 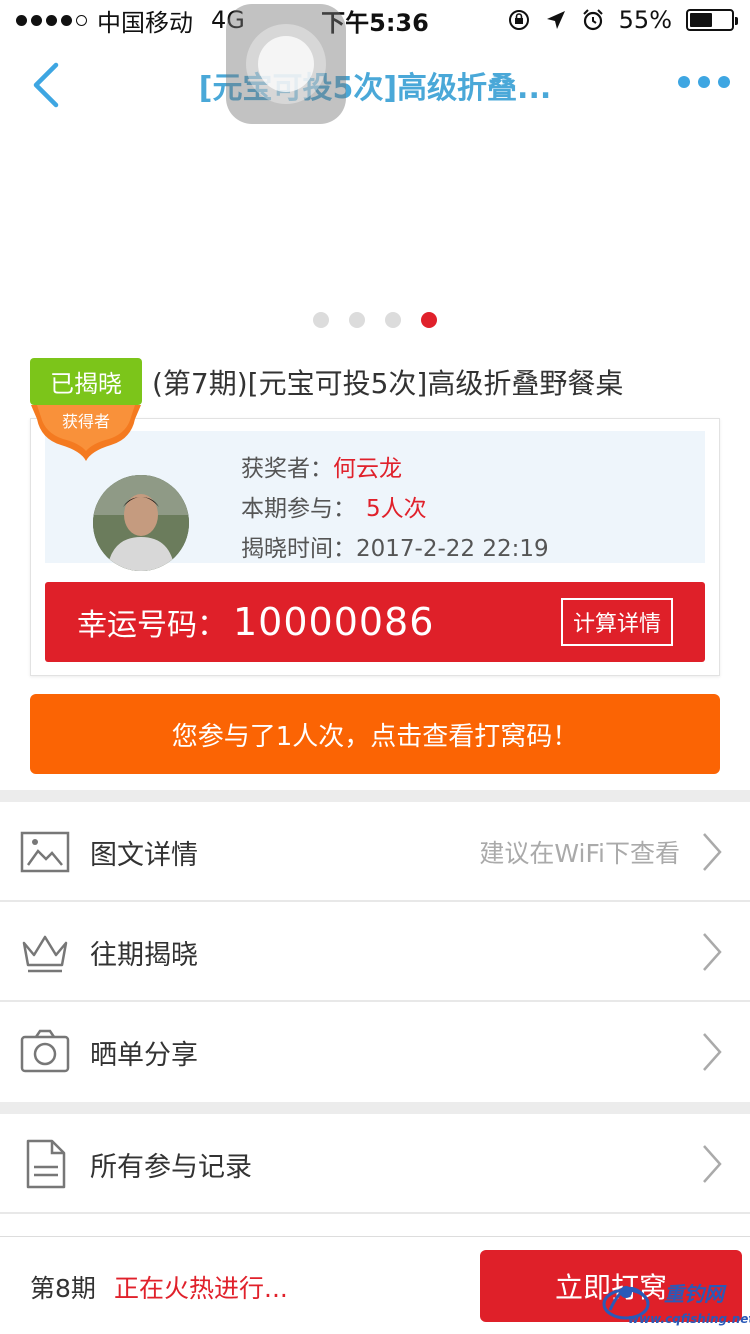 What do you see at coordinates (144, 855) in the screenshot?
I see `list-item-label: 图文详情` at bounding box center [144, 855].